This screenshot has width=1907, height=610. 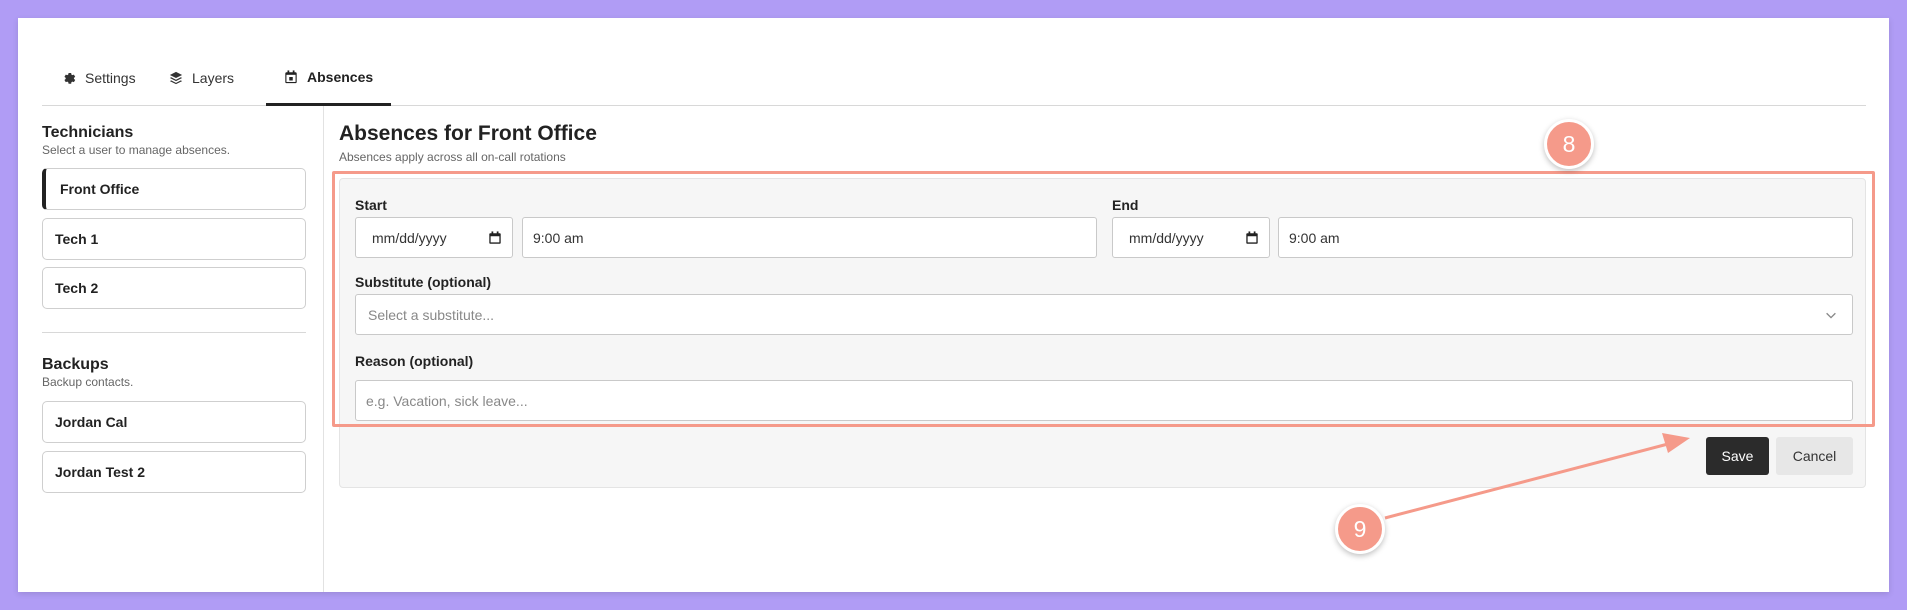 What do you see at coordinates (1831, 315) in the screenshot?
I see `chevron-down-icon` at bounding box center [1831, 315].